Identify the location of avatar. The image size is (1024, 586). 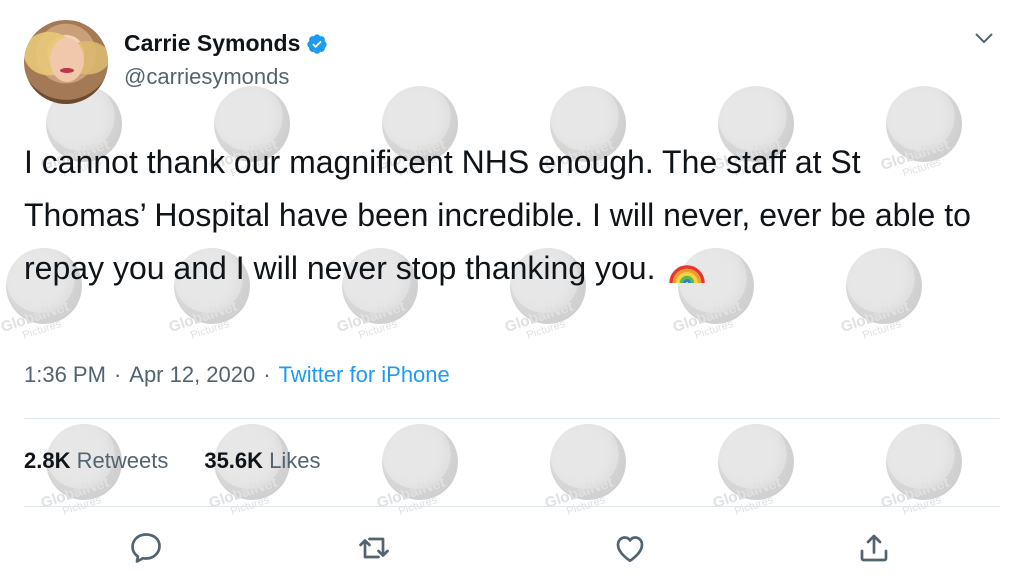
(66, 62).